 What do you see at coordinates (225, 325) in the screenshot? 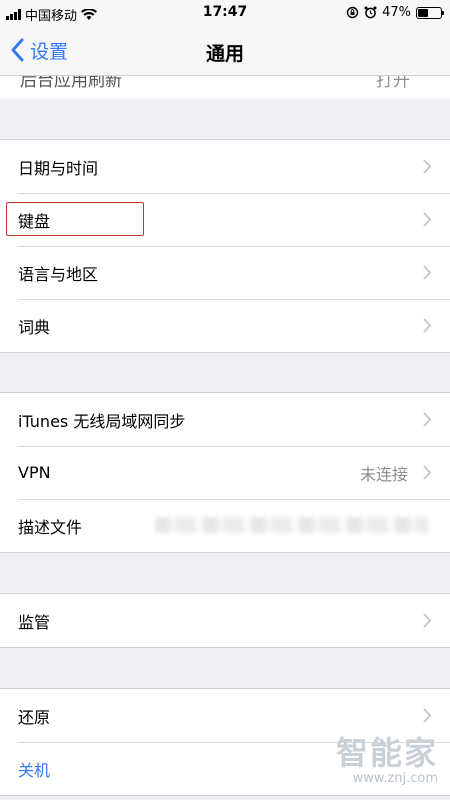
I see `row-dictionary: 词典` at bounding box center [225, 325].